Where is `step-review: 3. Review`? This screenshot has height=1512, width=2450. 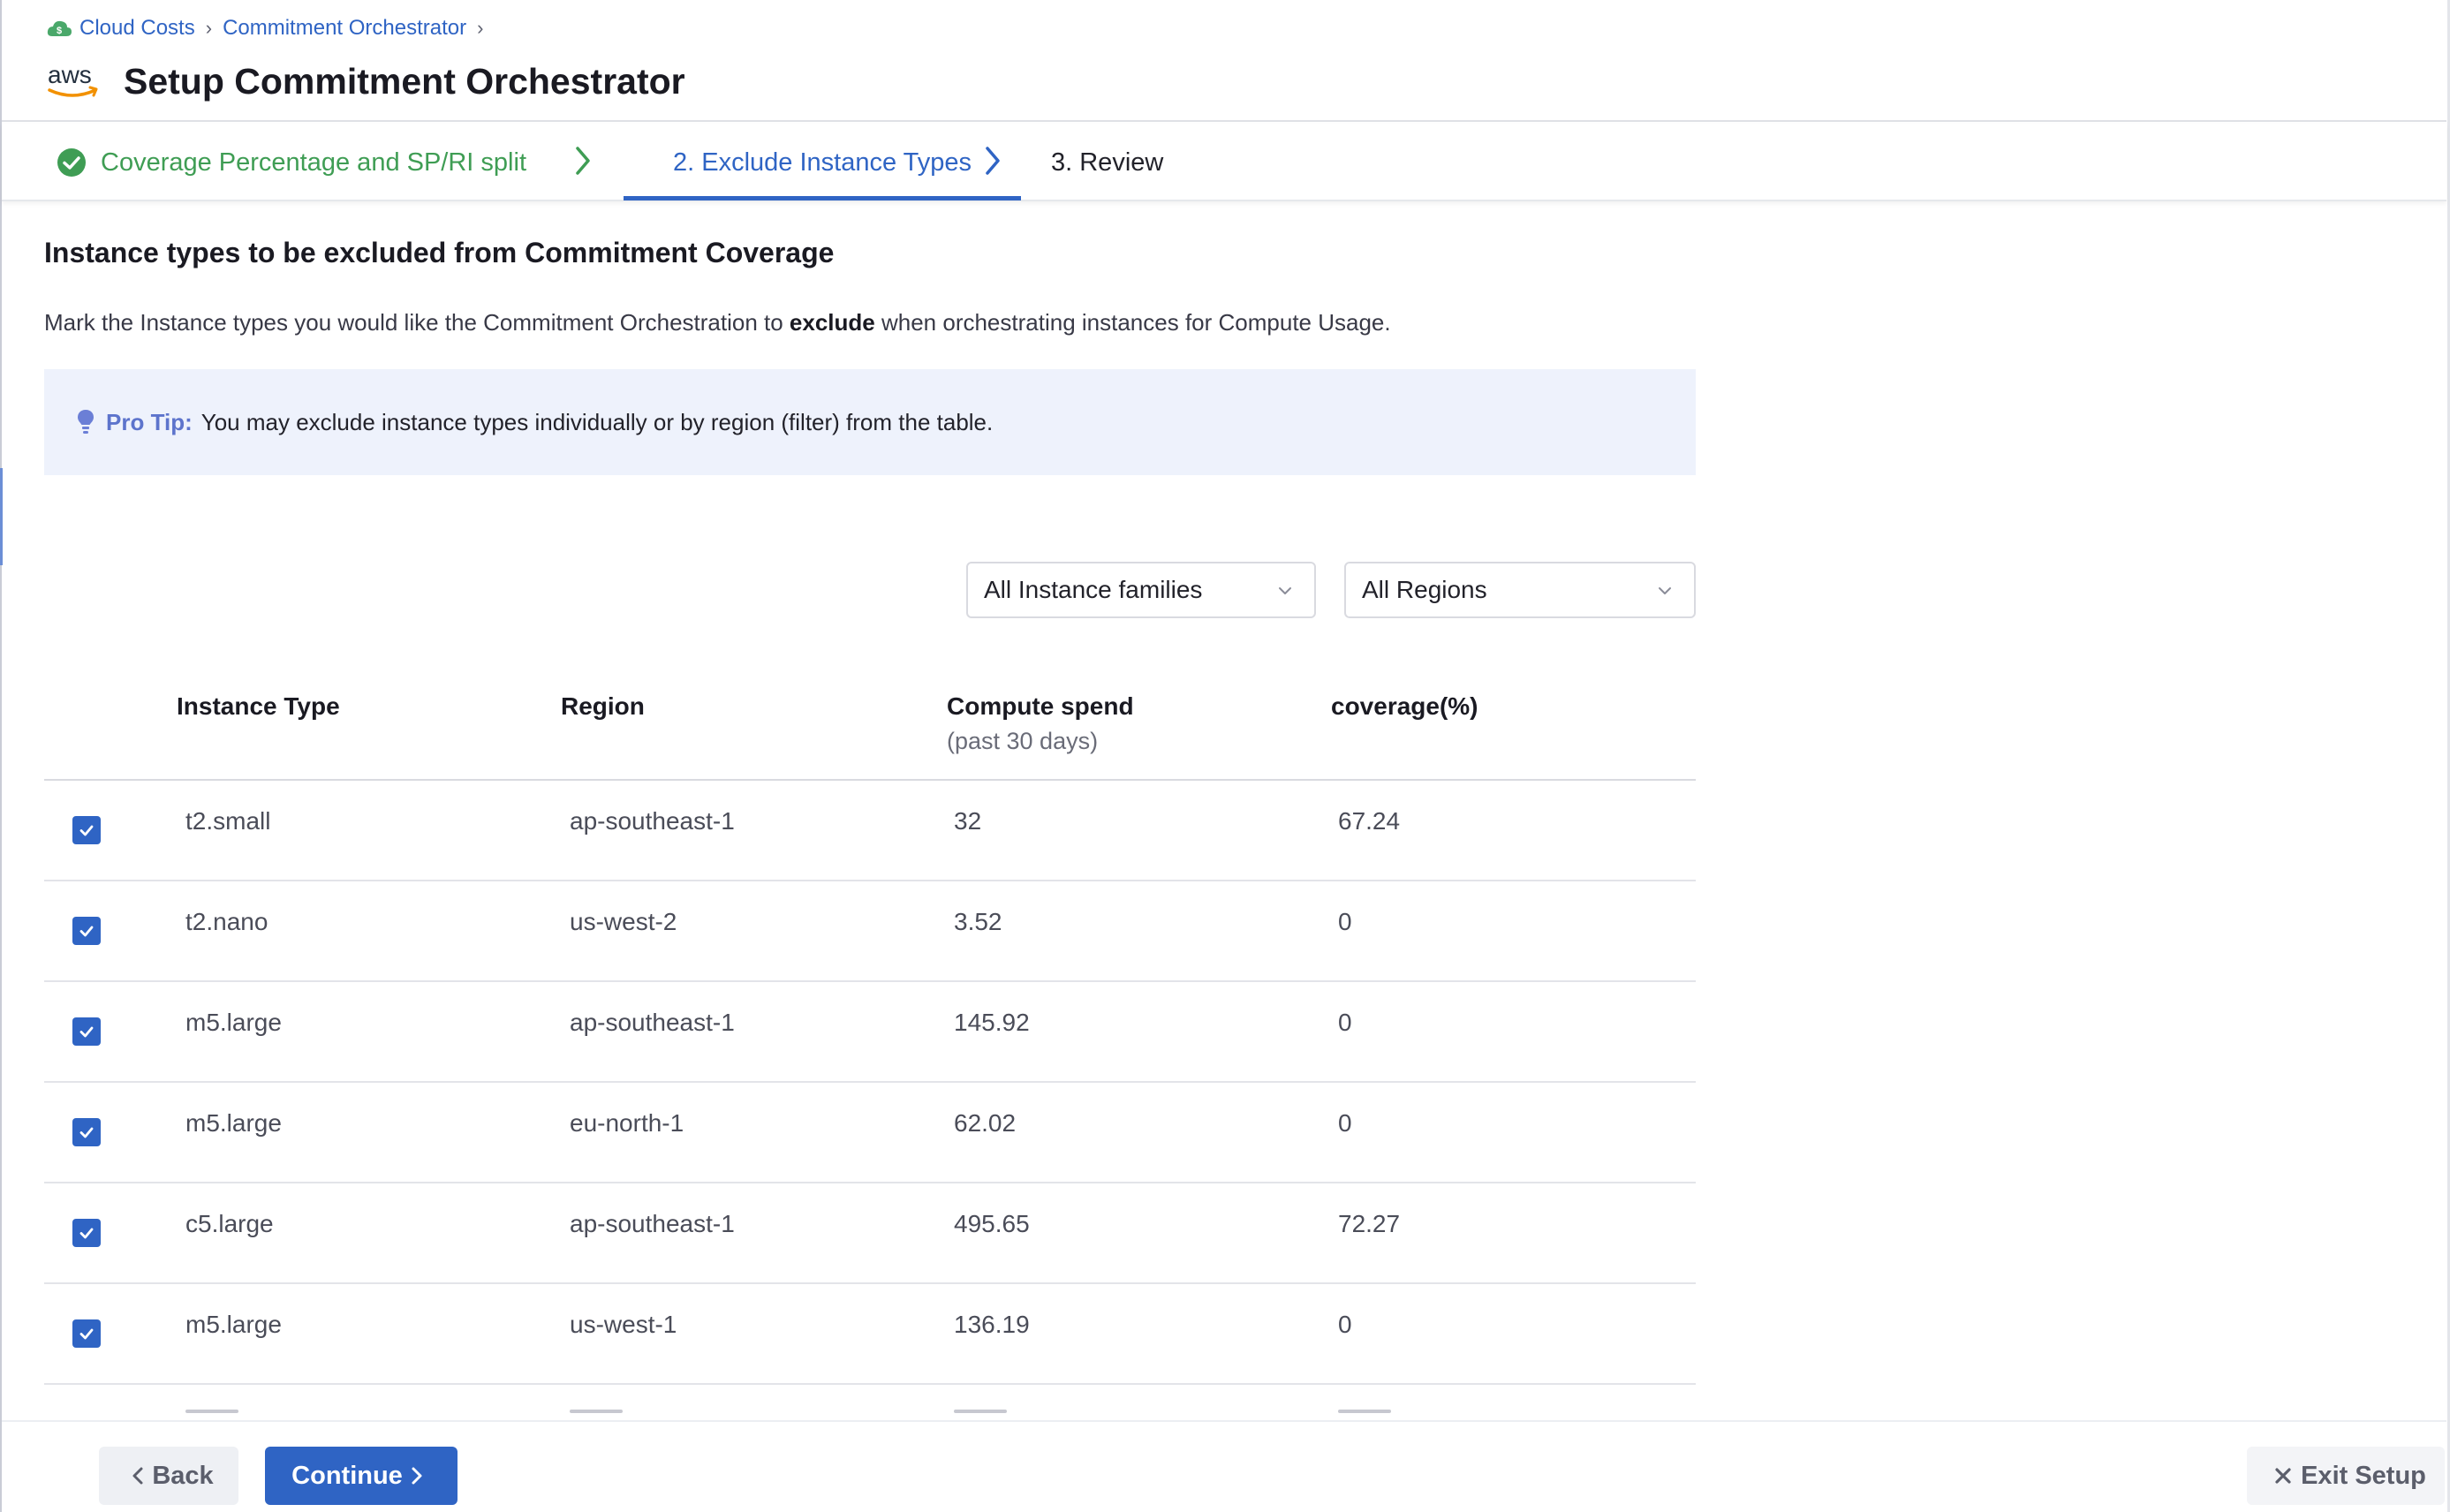 step-review: 3. Review is located at coordinates (1107, 163).